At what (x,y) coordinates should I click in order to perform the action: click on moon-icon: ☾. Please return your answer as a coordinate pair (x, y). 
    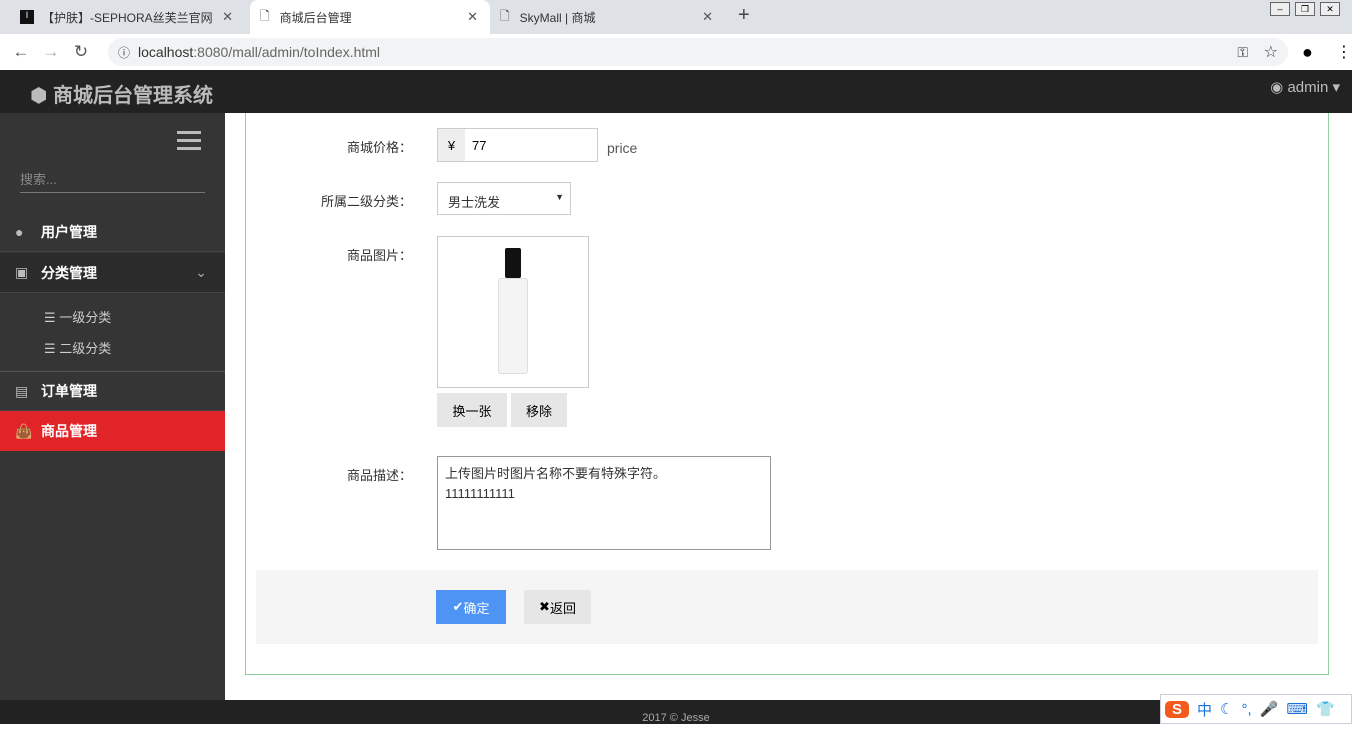
    Looking at the image, I should click on (1226, 709).